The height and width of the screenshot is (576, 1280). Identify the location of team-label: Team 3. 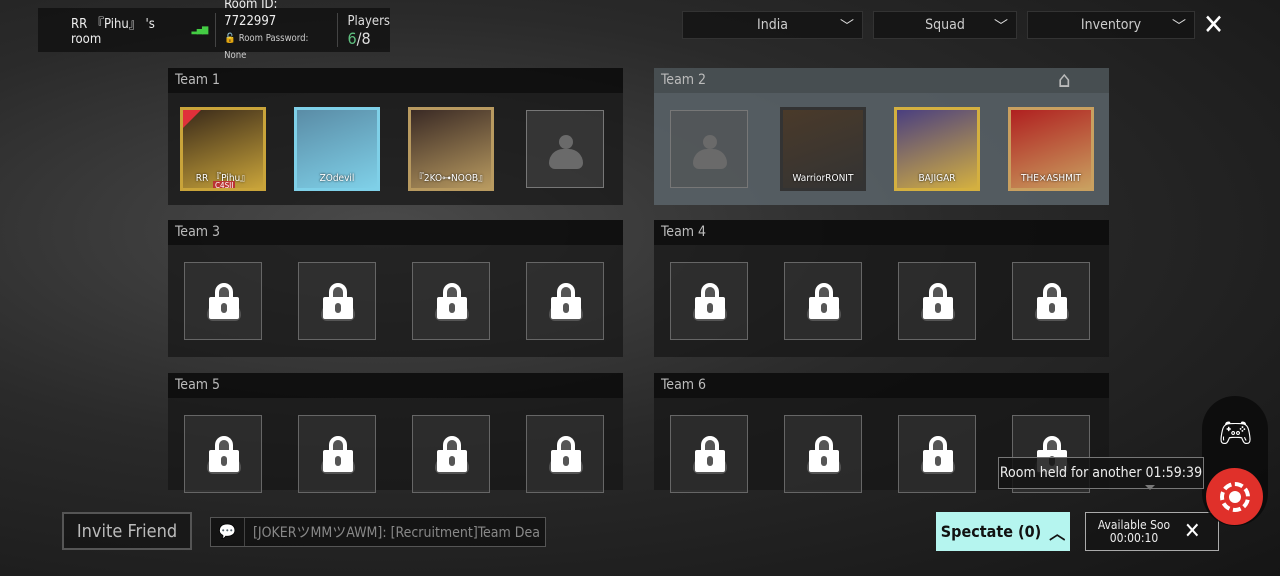
(395, 232).